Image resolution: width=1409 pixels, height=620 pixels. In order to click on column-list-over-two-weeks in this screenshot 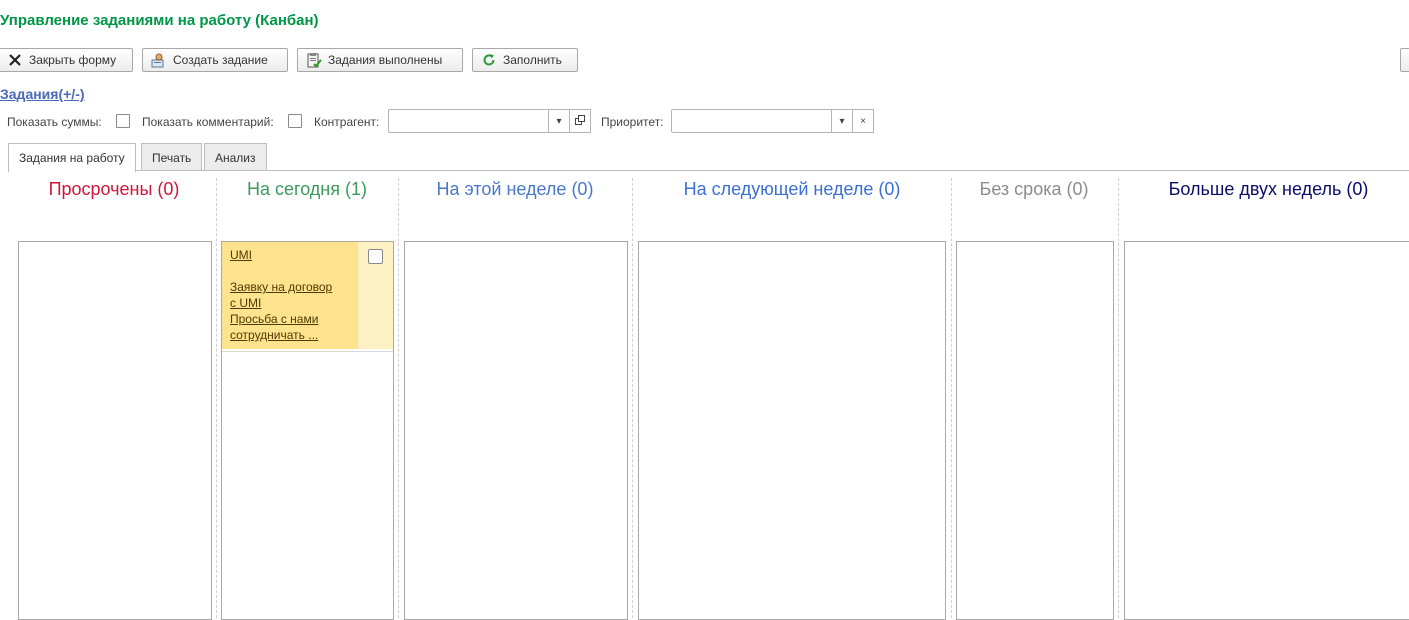, I will do `click(1266, 430)`.